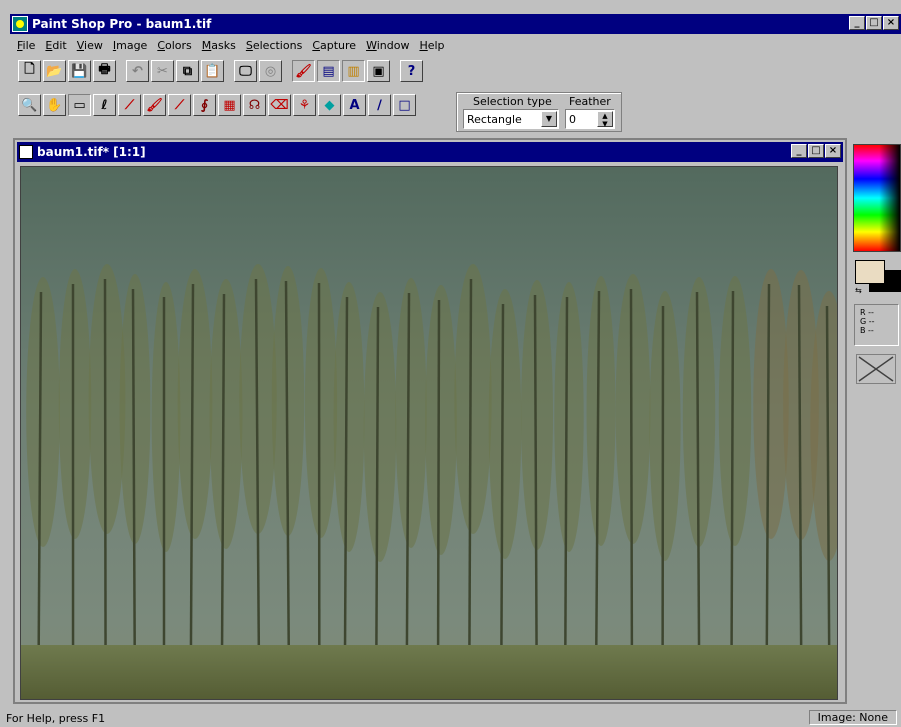 This screenshot has width=901, height=727. I want to click on rectangle-select-icon: ▭, so click(79, 105).